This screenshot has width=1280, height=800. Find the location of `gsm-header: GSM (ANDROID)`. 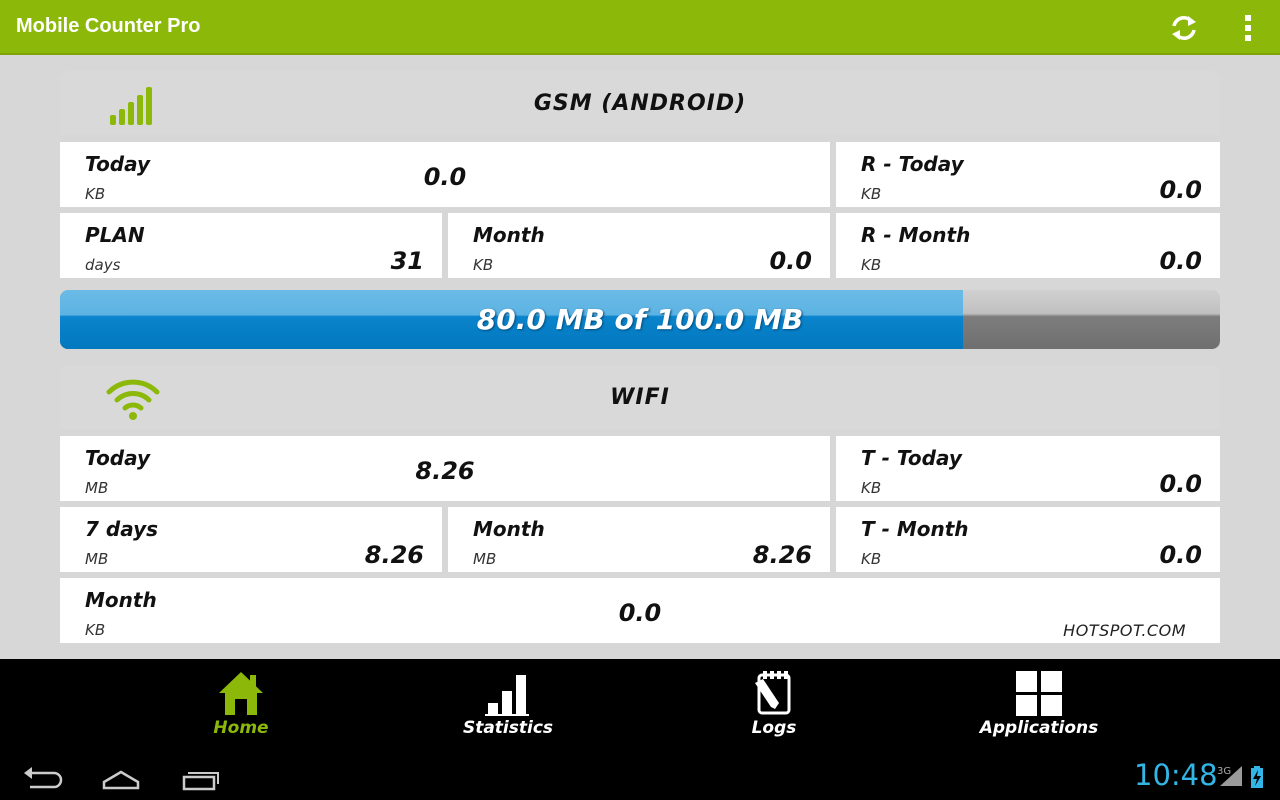

gsm-header: GSM (ANDROID) is located at coordinates (640, 103).